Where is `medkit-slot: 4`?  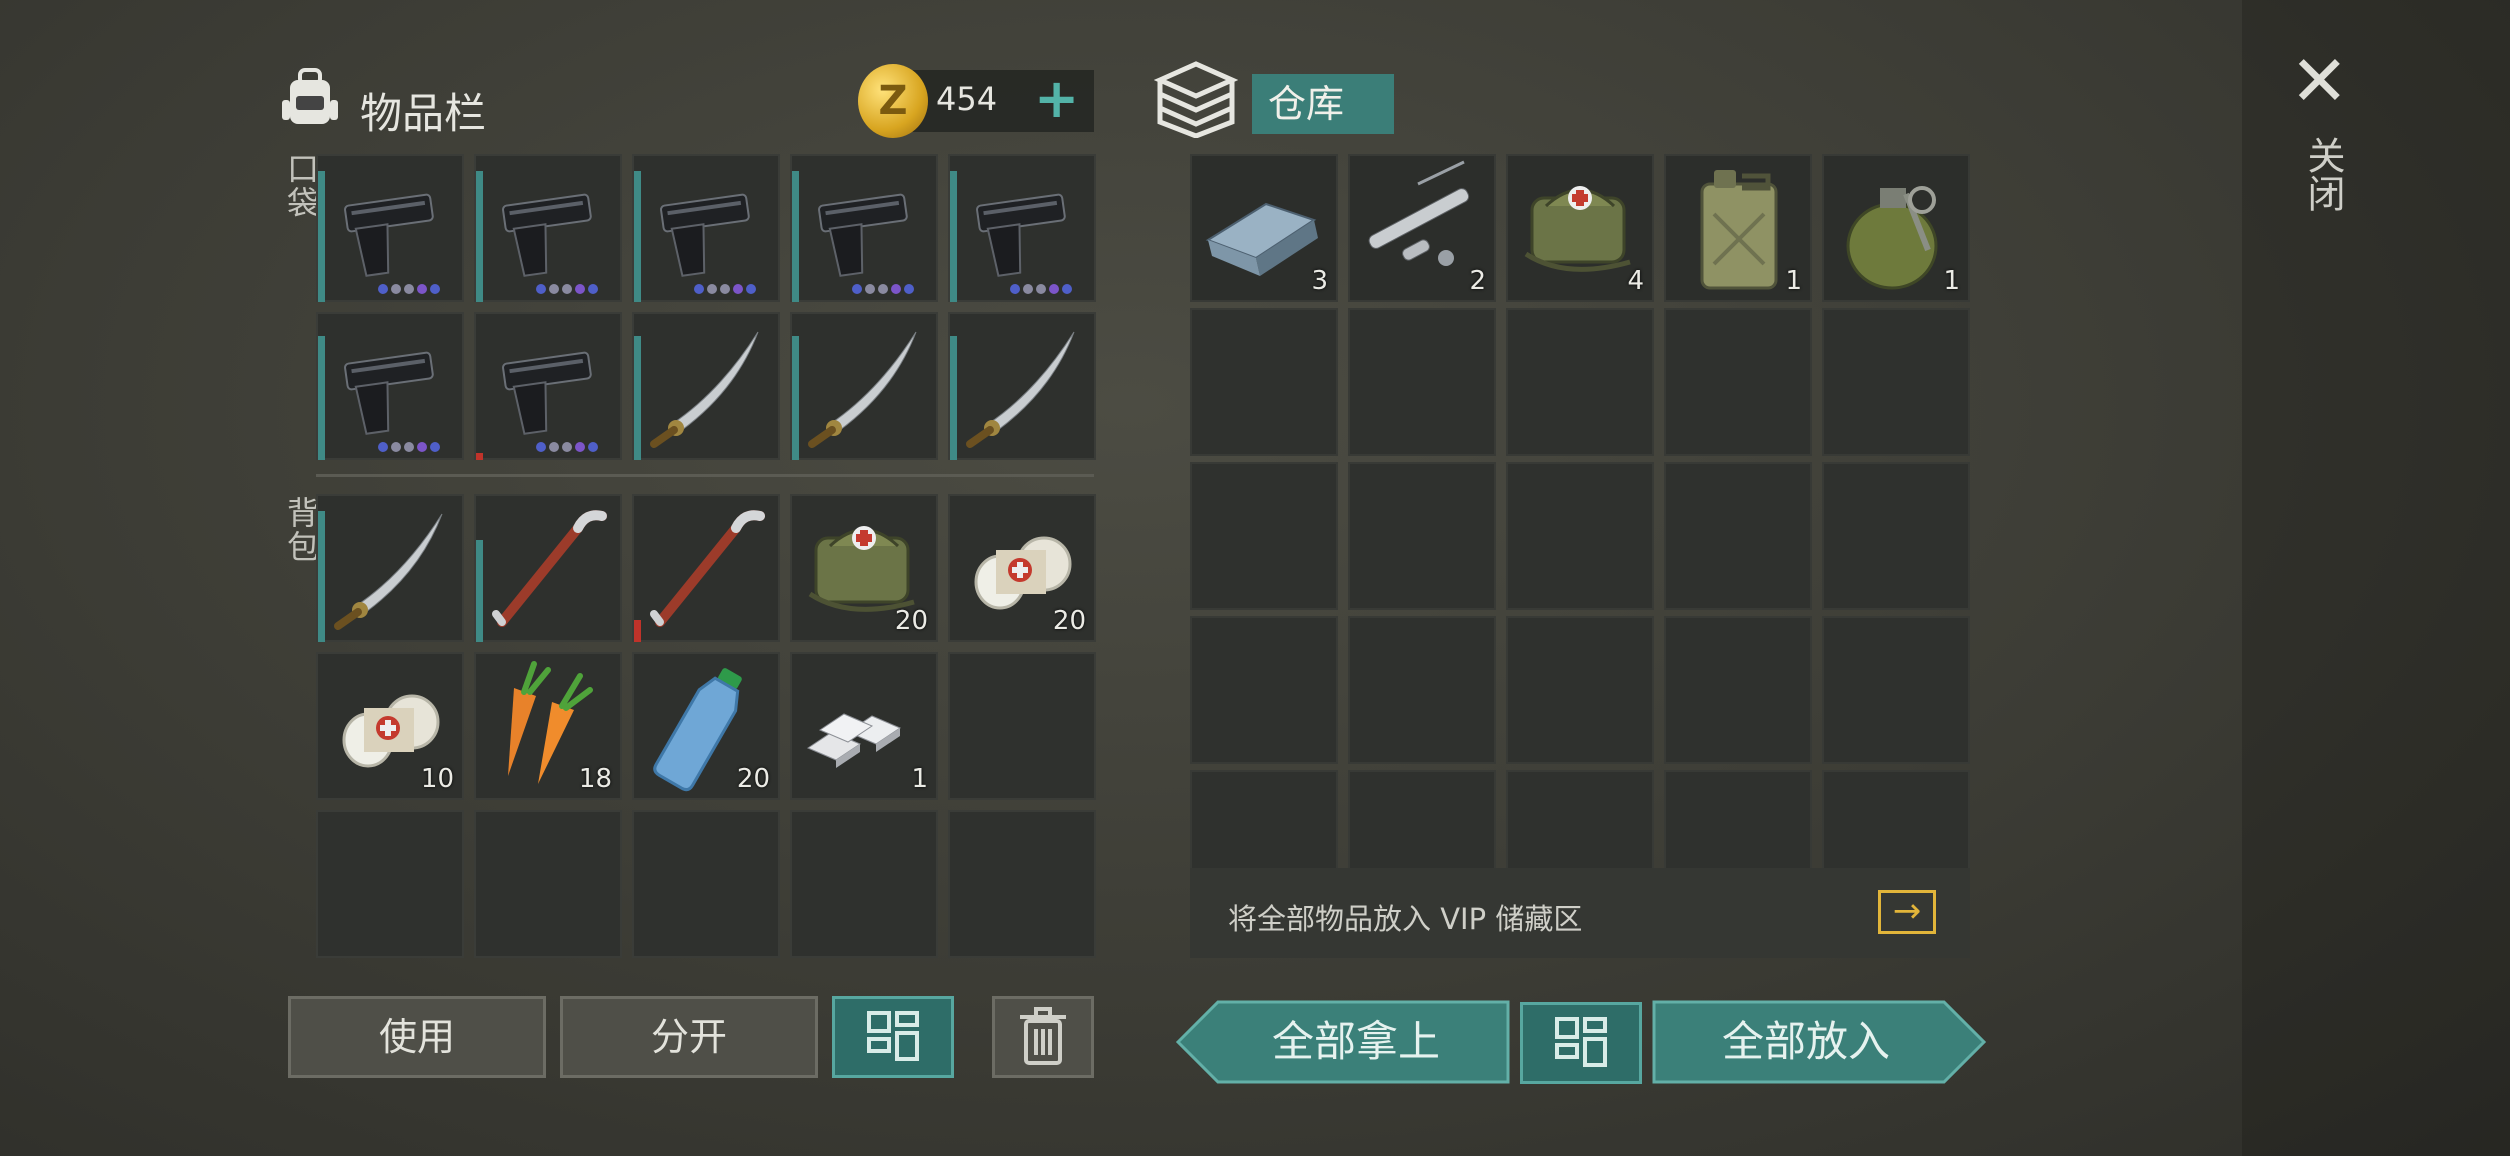
medkit-slot: 4 is located at coordinates (1580, 228).